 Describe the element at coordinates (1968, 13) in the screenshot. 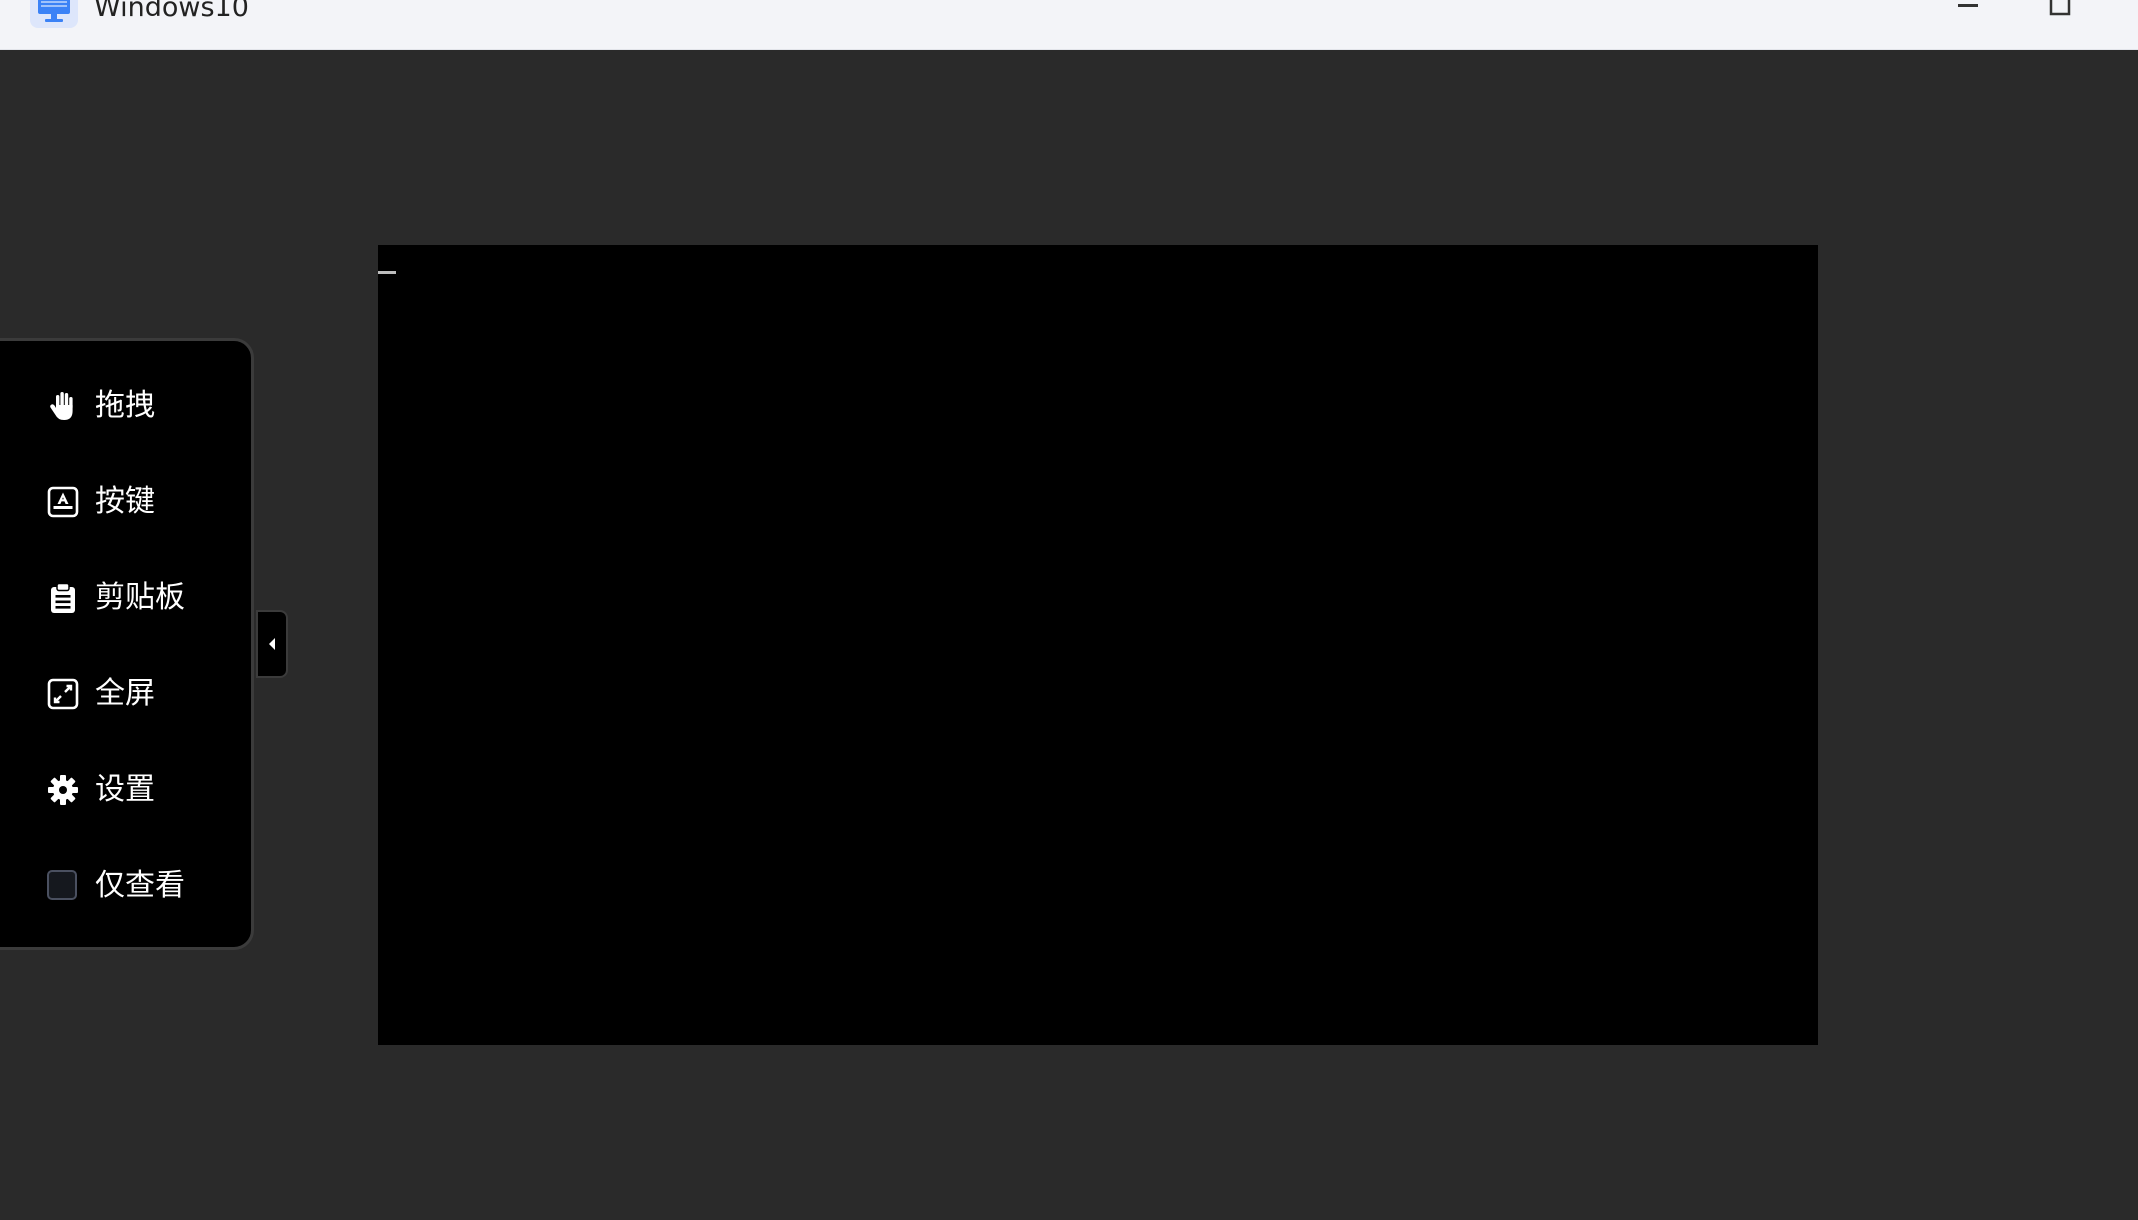

I see `minimize-button` at that location.